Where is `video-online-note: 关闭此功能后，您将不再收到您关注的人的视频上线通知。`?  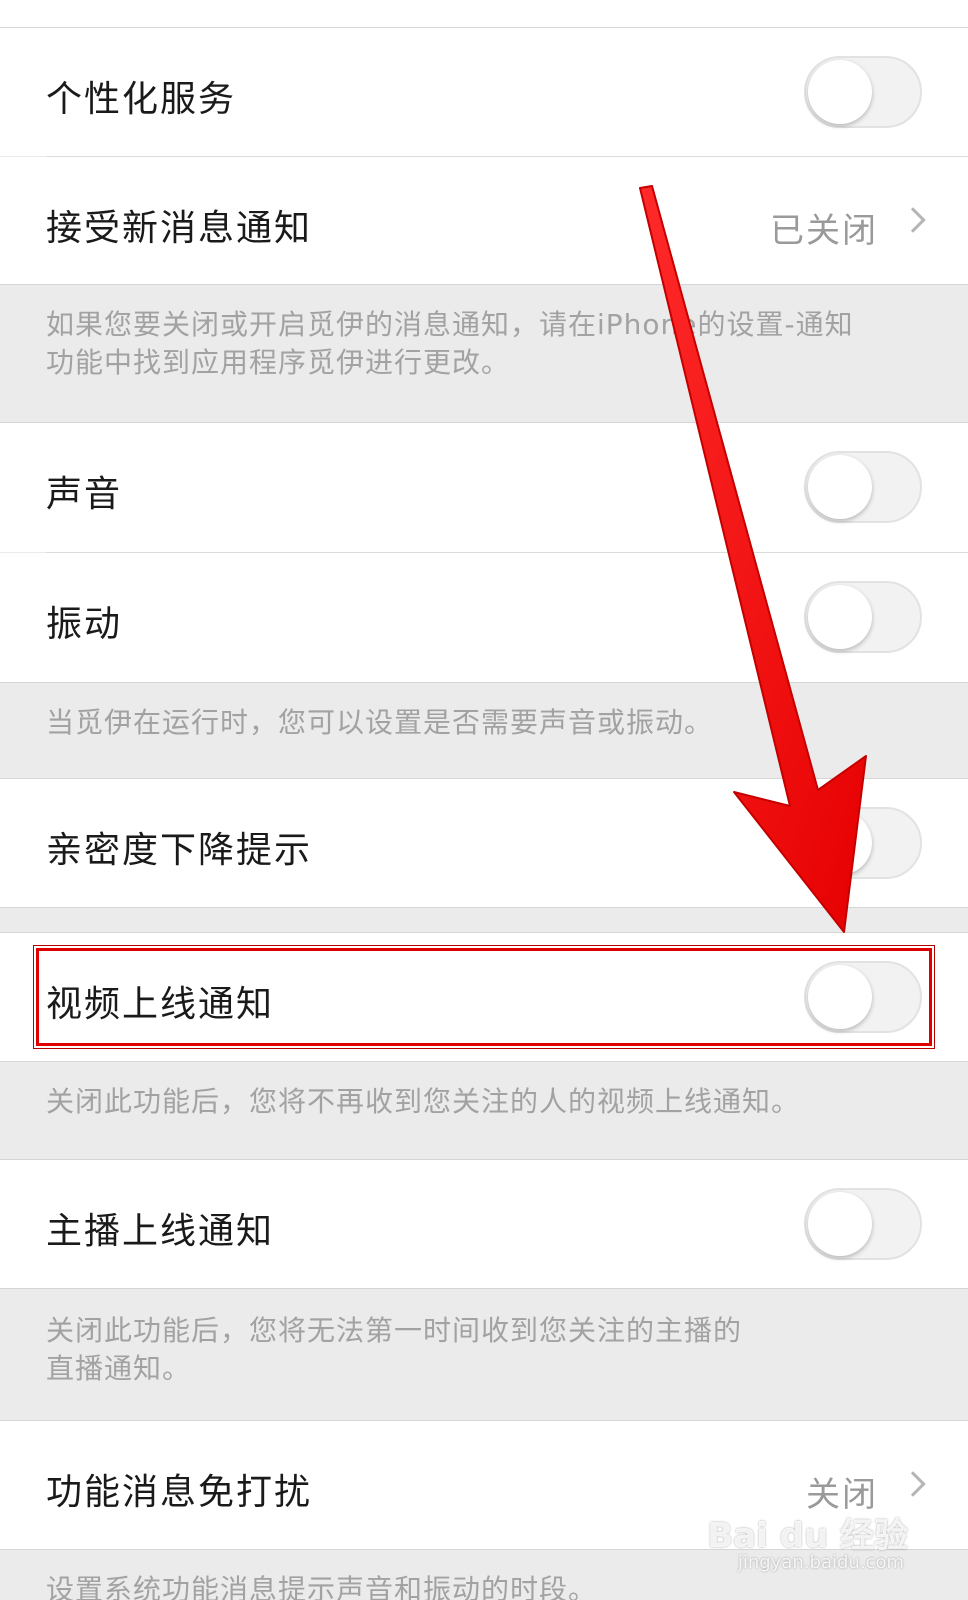 video-online-note: 关闭此功能后，您将不再收到您关注的人的视频上线通知。 is located at coordinates (484, 1111).